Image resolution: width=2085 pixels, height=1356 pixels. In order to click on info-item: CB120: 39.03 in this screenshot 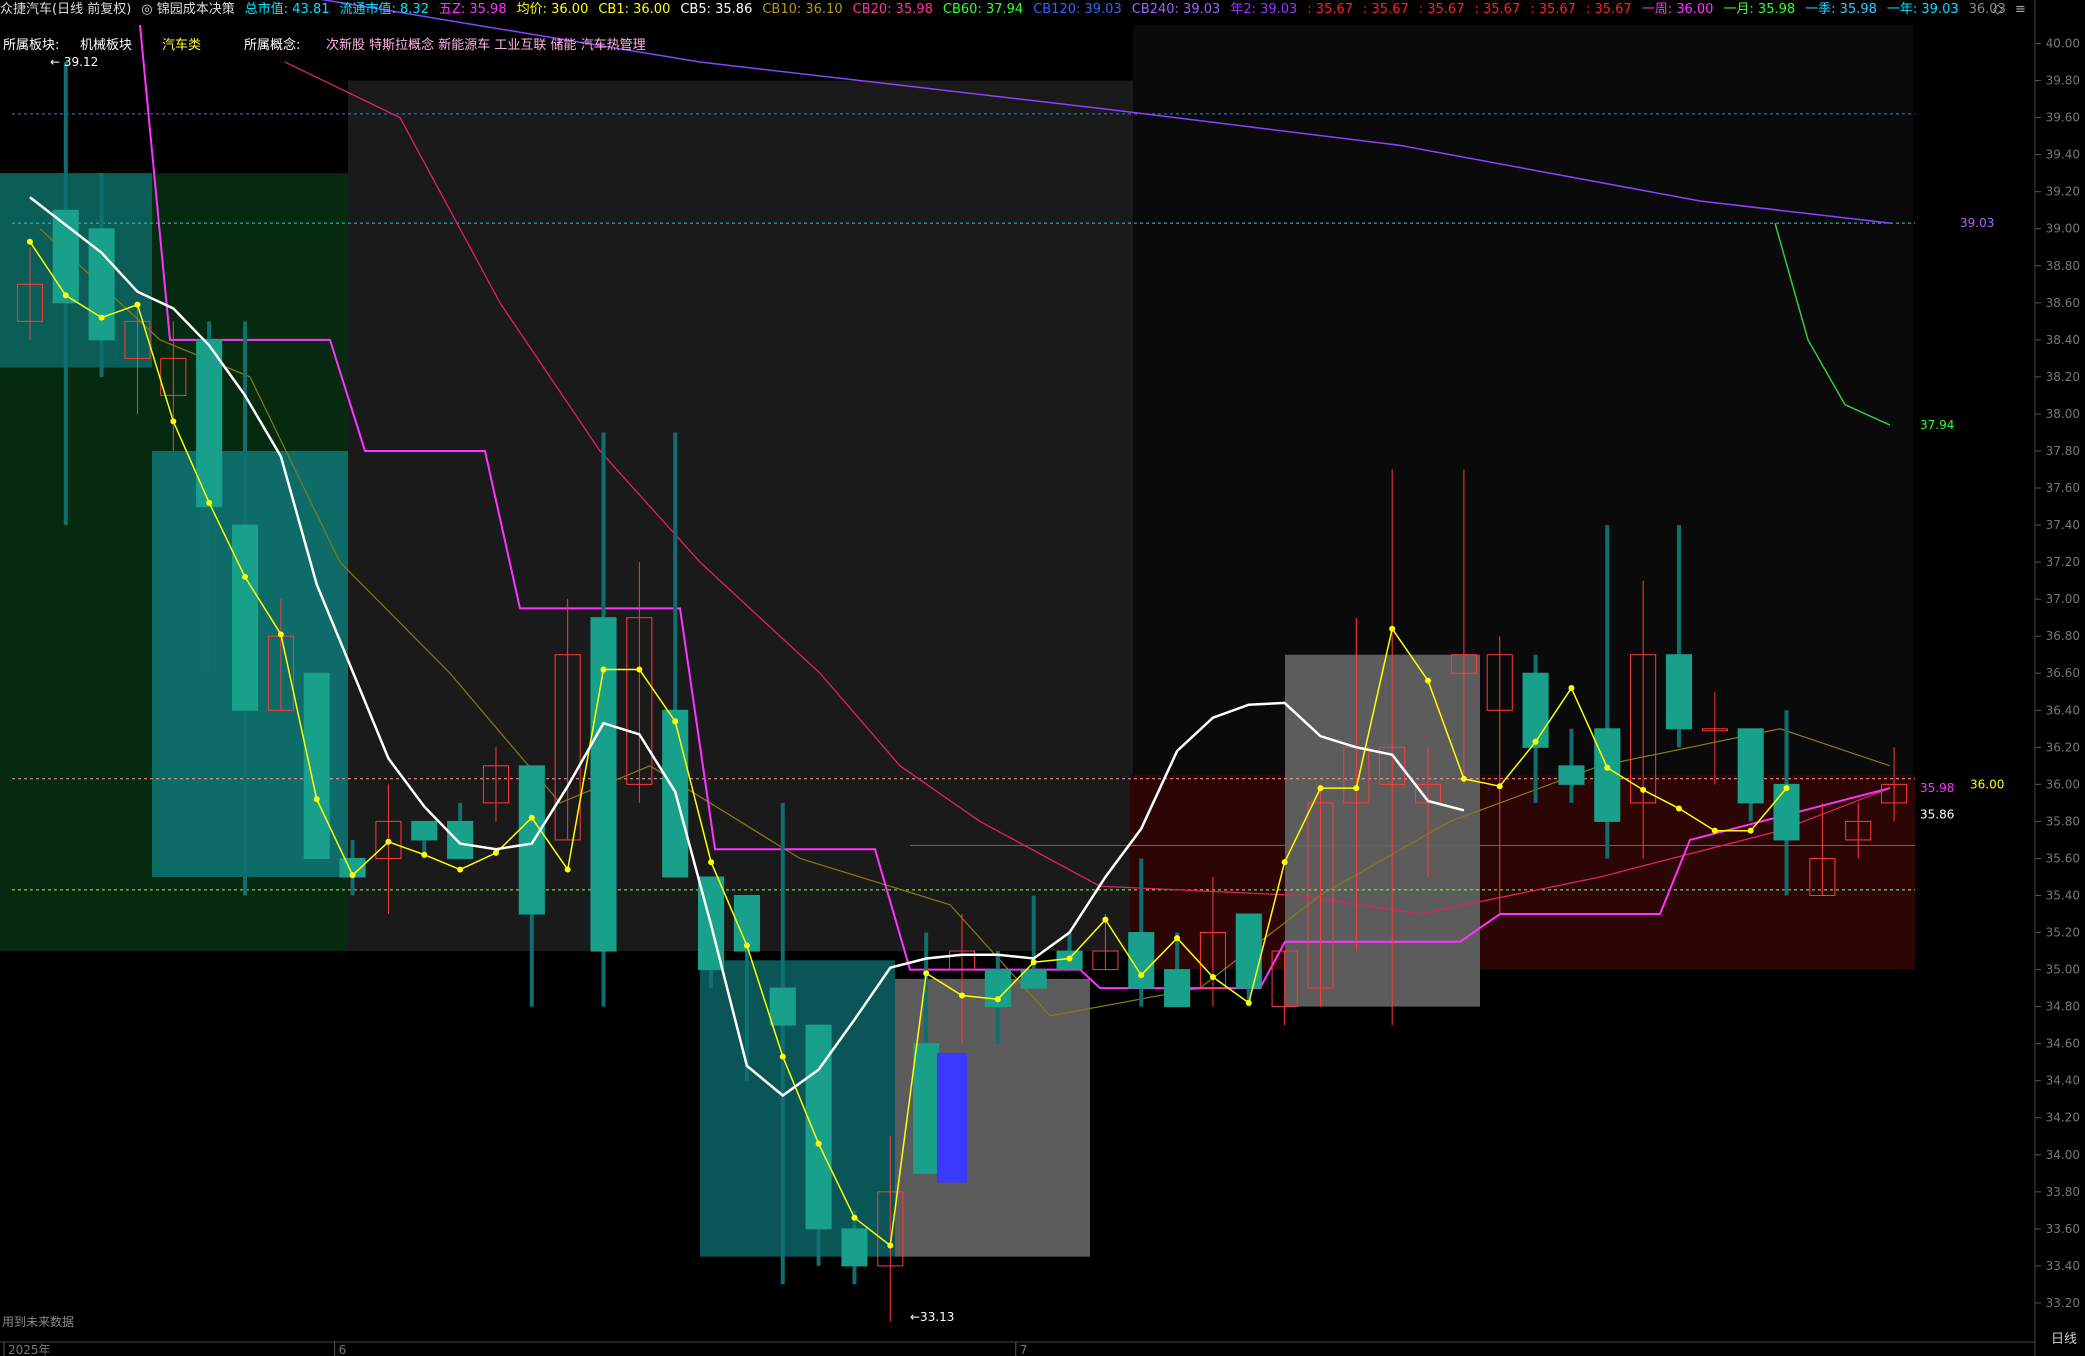, I will do `click(1077, 9)`.